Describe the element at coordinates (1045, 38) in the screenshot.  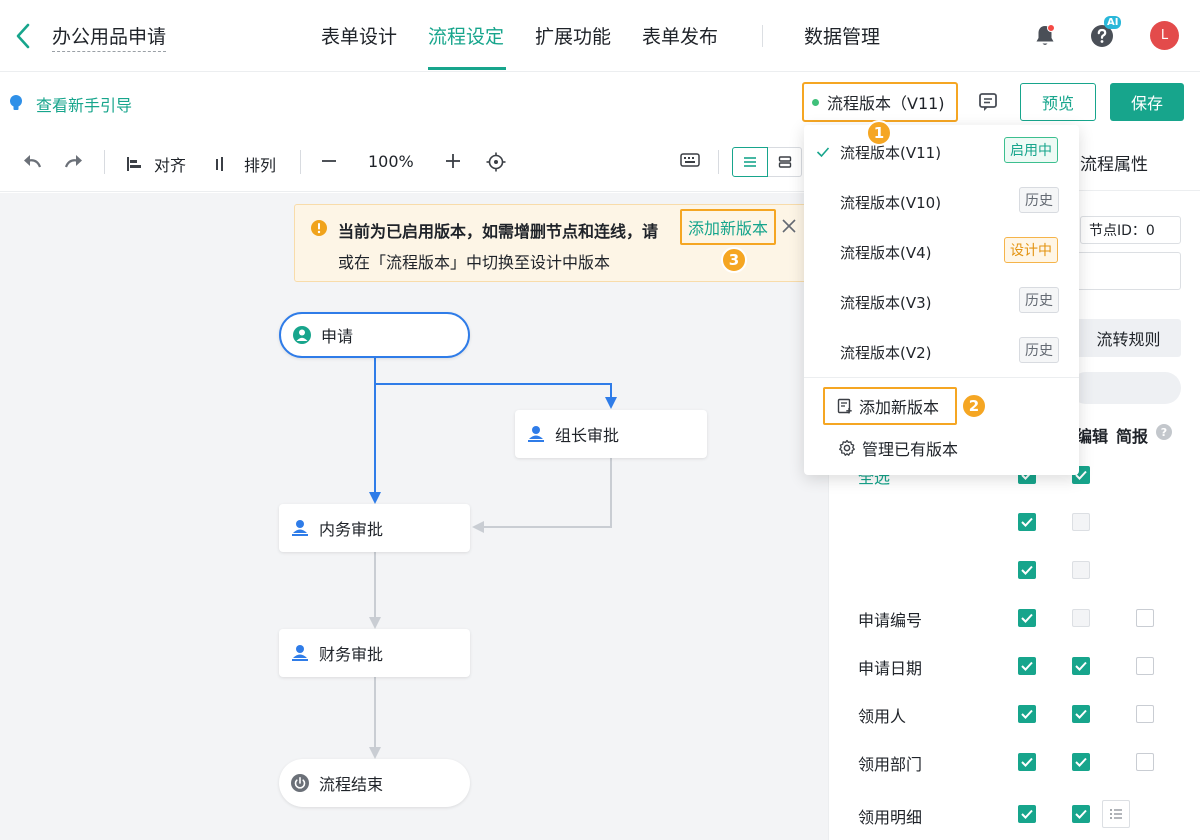
I see `notification-bell-icon` at that location.